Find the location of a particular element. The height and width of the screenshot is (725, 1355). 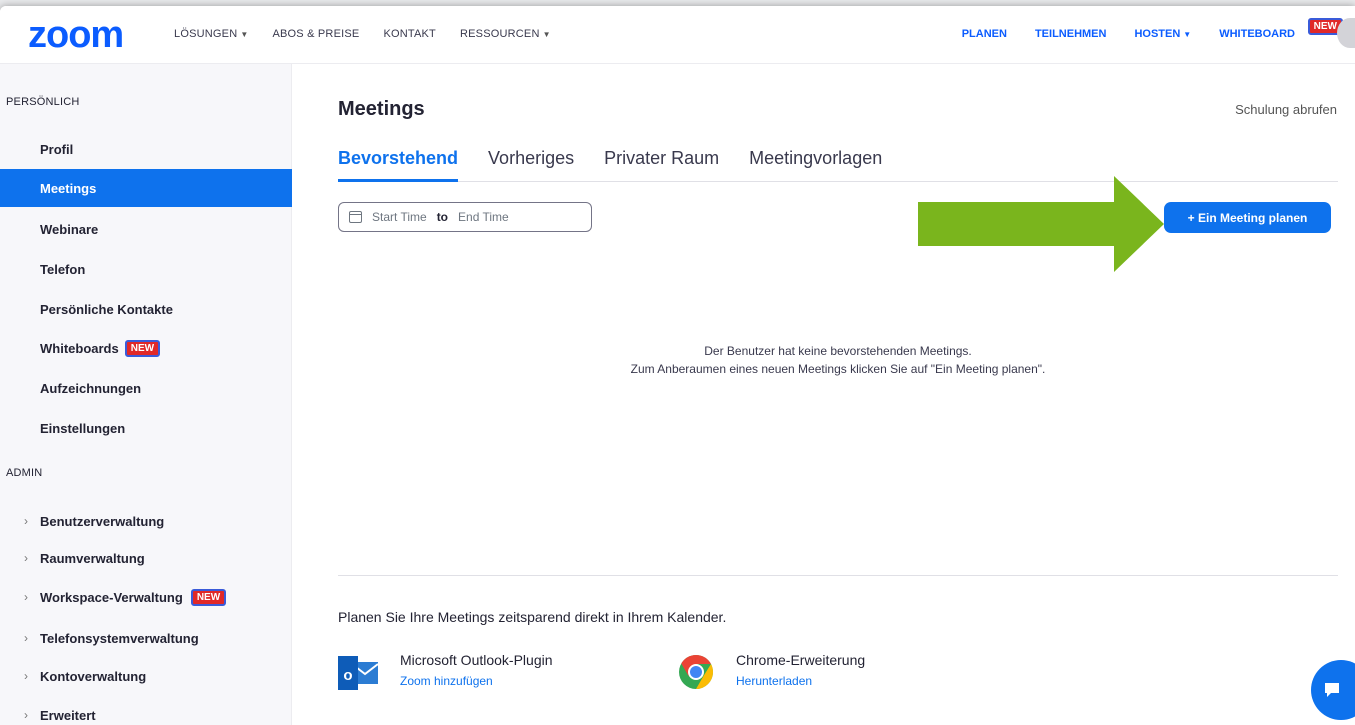

sidebar-item-einstellungen: Einstellungen is located at coordinates (146, 428).